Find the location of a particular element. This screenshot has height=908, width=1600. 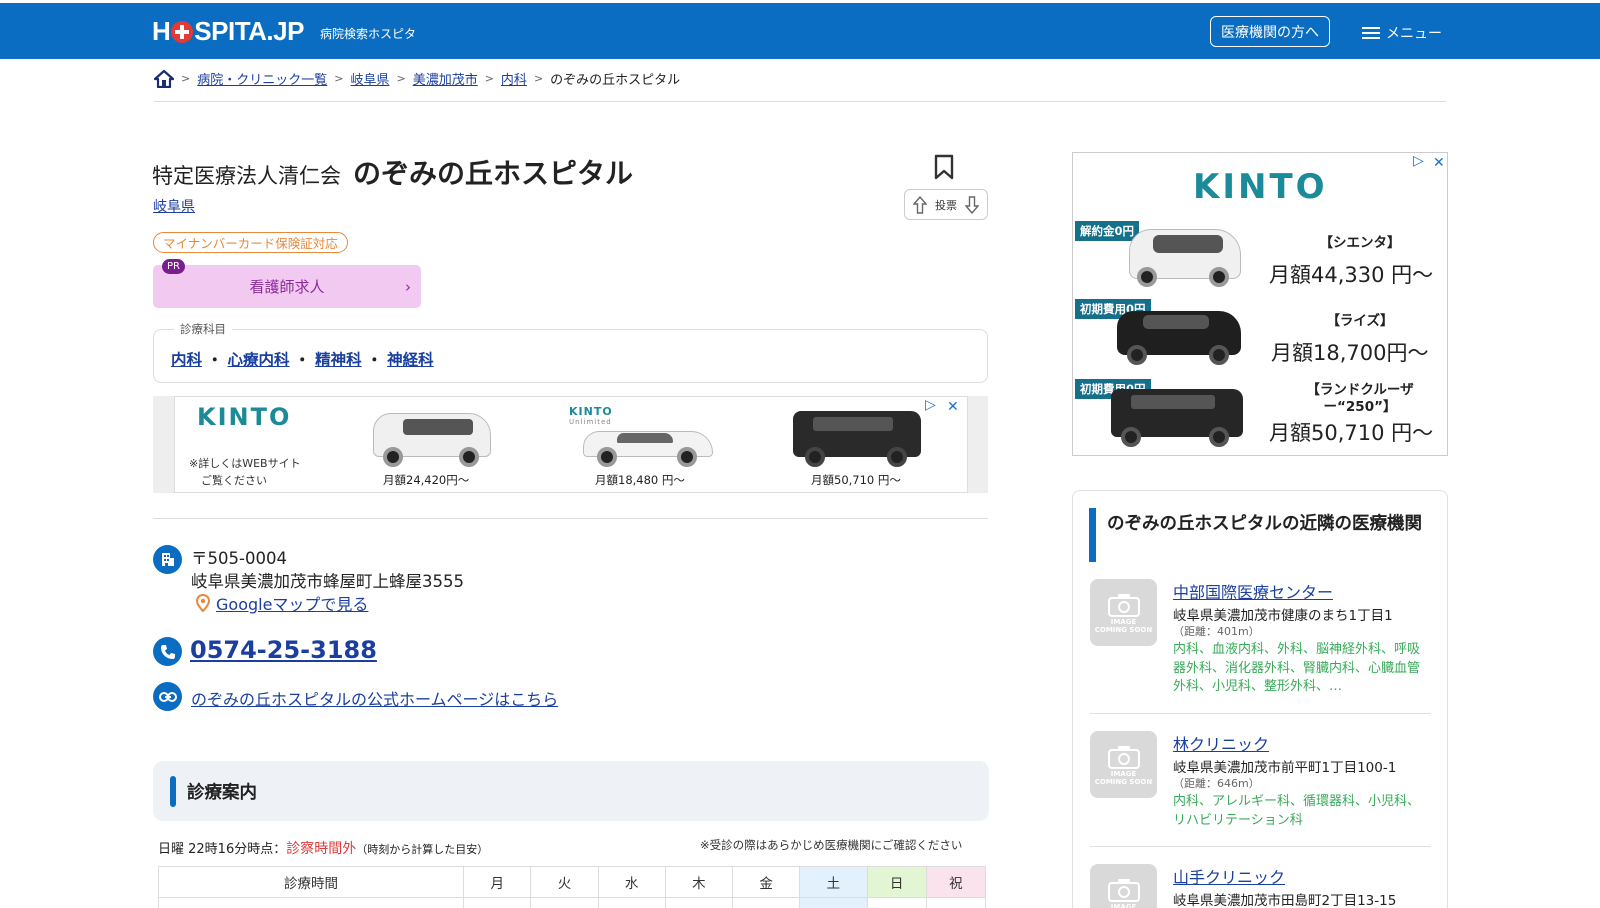

ad-model-price: 月額18,700円〜 is located at coordinates (1350, 353).